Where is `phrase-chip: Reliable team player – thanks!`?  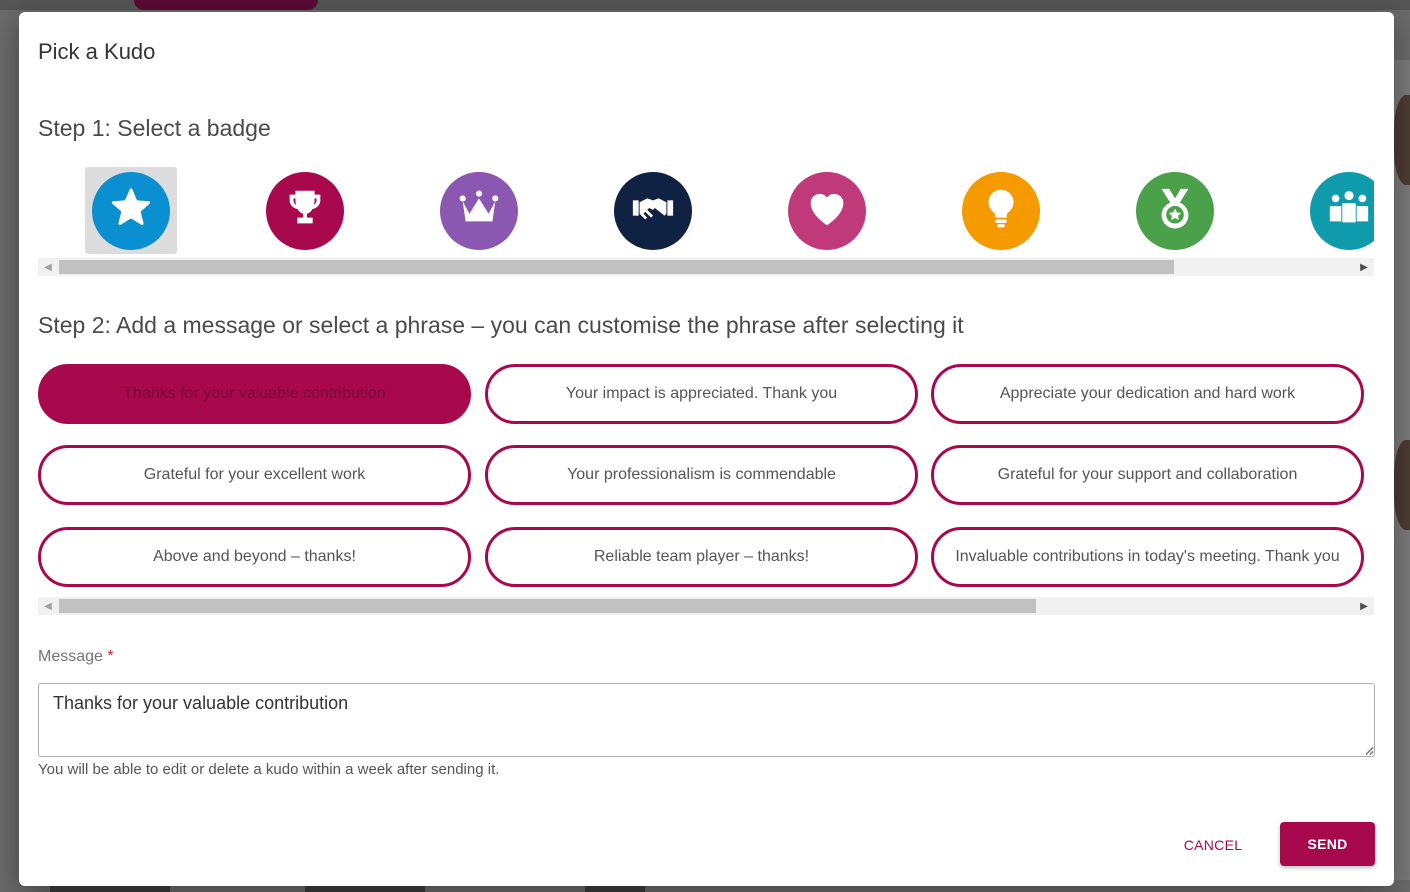
phrase-chip: Reliable team player – thanks! is located at coordinates (701, 557).